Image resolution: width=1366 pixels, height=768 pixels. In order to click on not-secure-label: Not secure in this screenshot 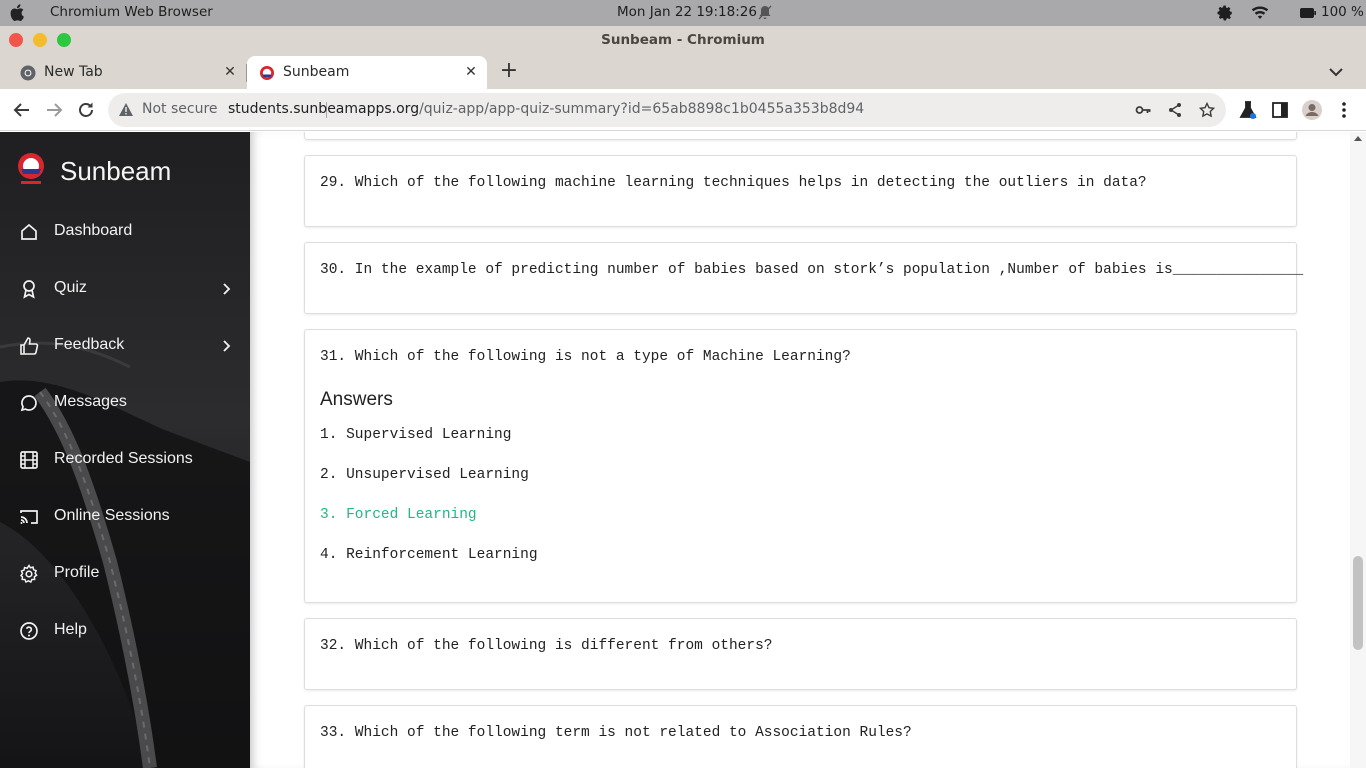, I will do `click(180, 109)`.